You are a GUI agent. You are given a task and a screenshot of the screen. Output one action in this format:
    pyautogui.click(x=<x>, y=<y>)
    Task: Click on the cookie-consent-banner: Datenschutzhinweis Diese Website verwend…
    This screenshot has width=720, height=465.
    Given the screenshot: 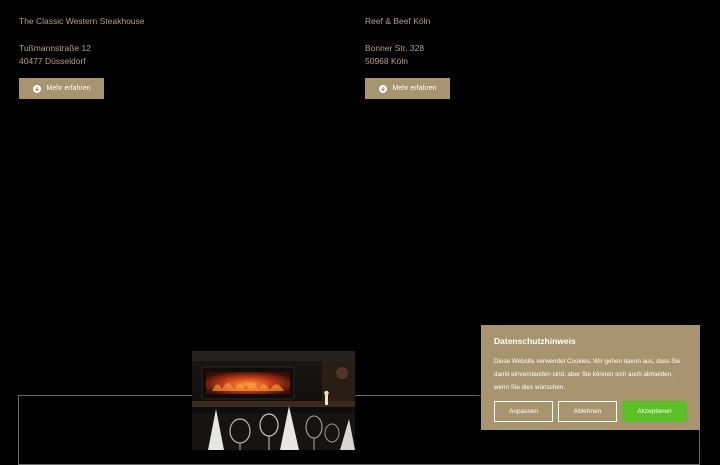 What is the action you would take?
    pyautogui.click(x=590, y=377)
    